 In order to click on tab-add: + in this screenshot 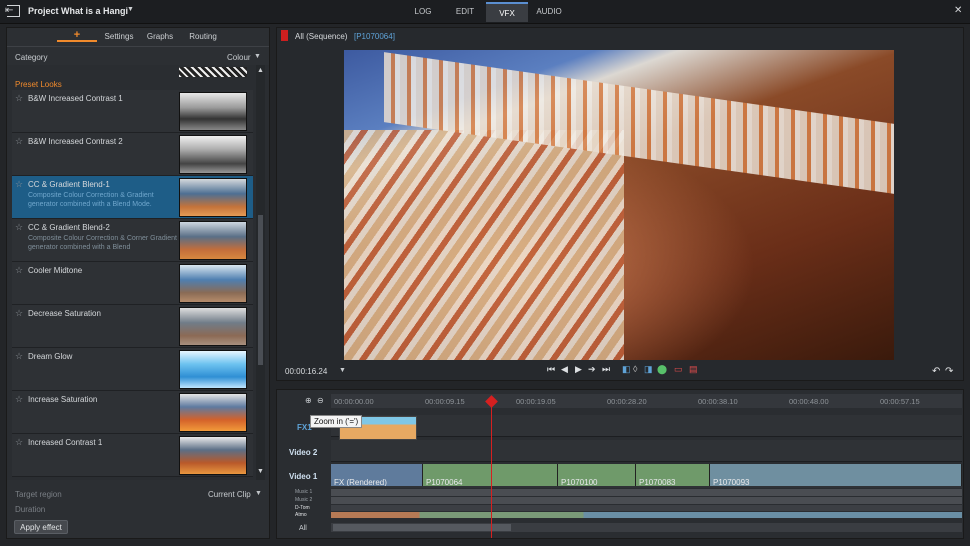, I will do `click(77, 35)`.